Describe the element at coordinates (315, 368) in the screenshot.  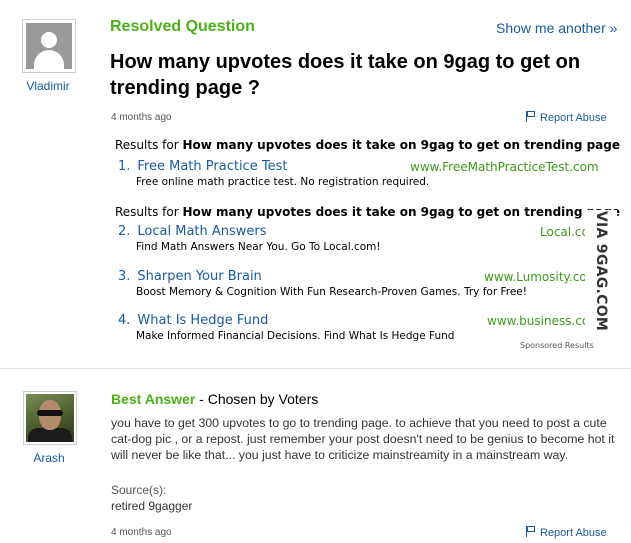
I see `section-divider` at that location.